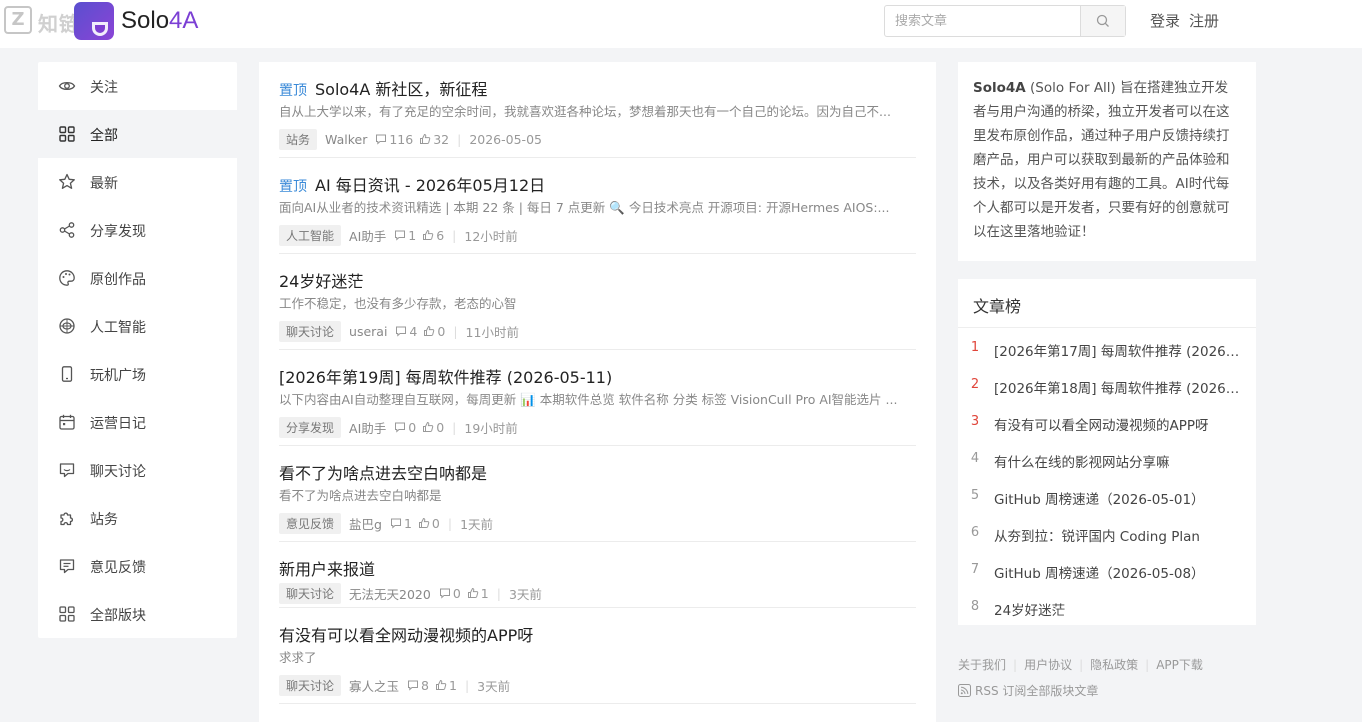 The height and width of the screenshot is (722, 1362). I want to click on author-name: 盐巴g, so click(365, 523).